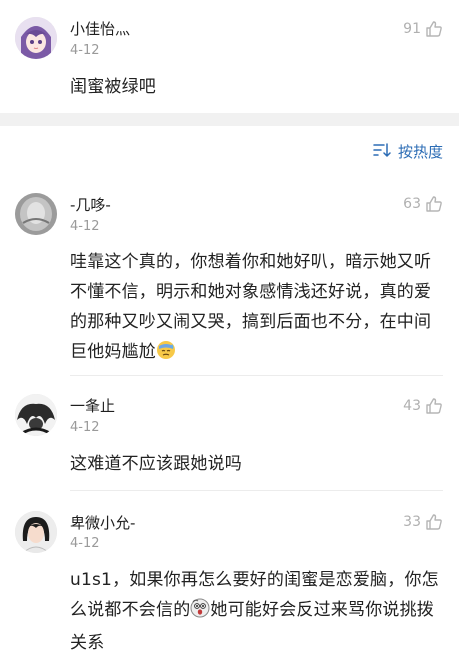 Image resolution: width=459 pixels, height=657 pixels. What do you see at coordinates (420, 152) in the screenshot?
I see `sort-label: 按热度` at bounding box center [420, 152].